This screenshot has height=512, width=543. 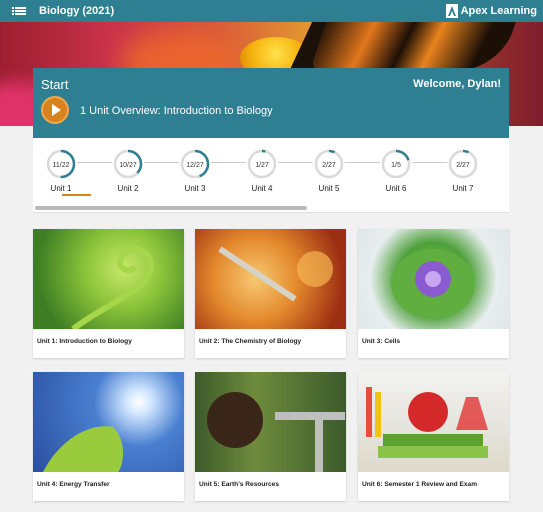 I want to click on unit-tab-1: 11/22 Unit 1, so click(x=61, y=171).